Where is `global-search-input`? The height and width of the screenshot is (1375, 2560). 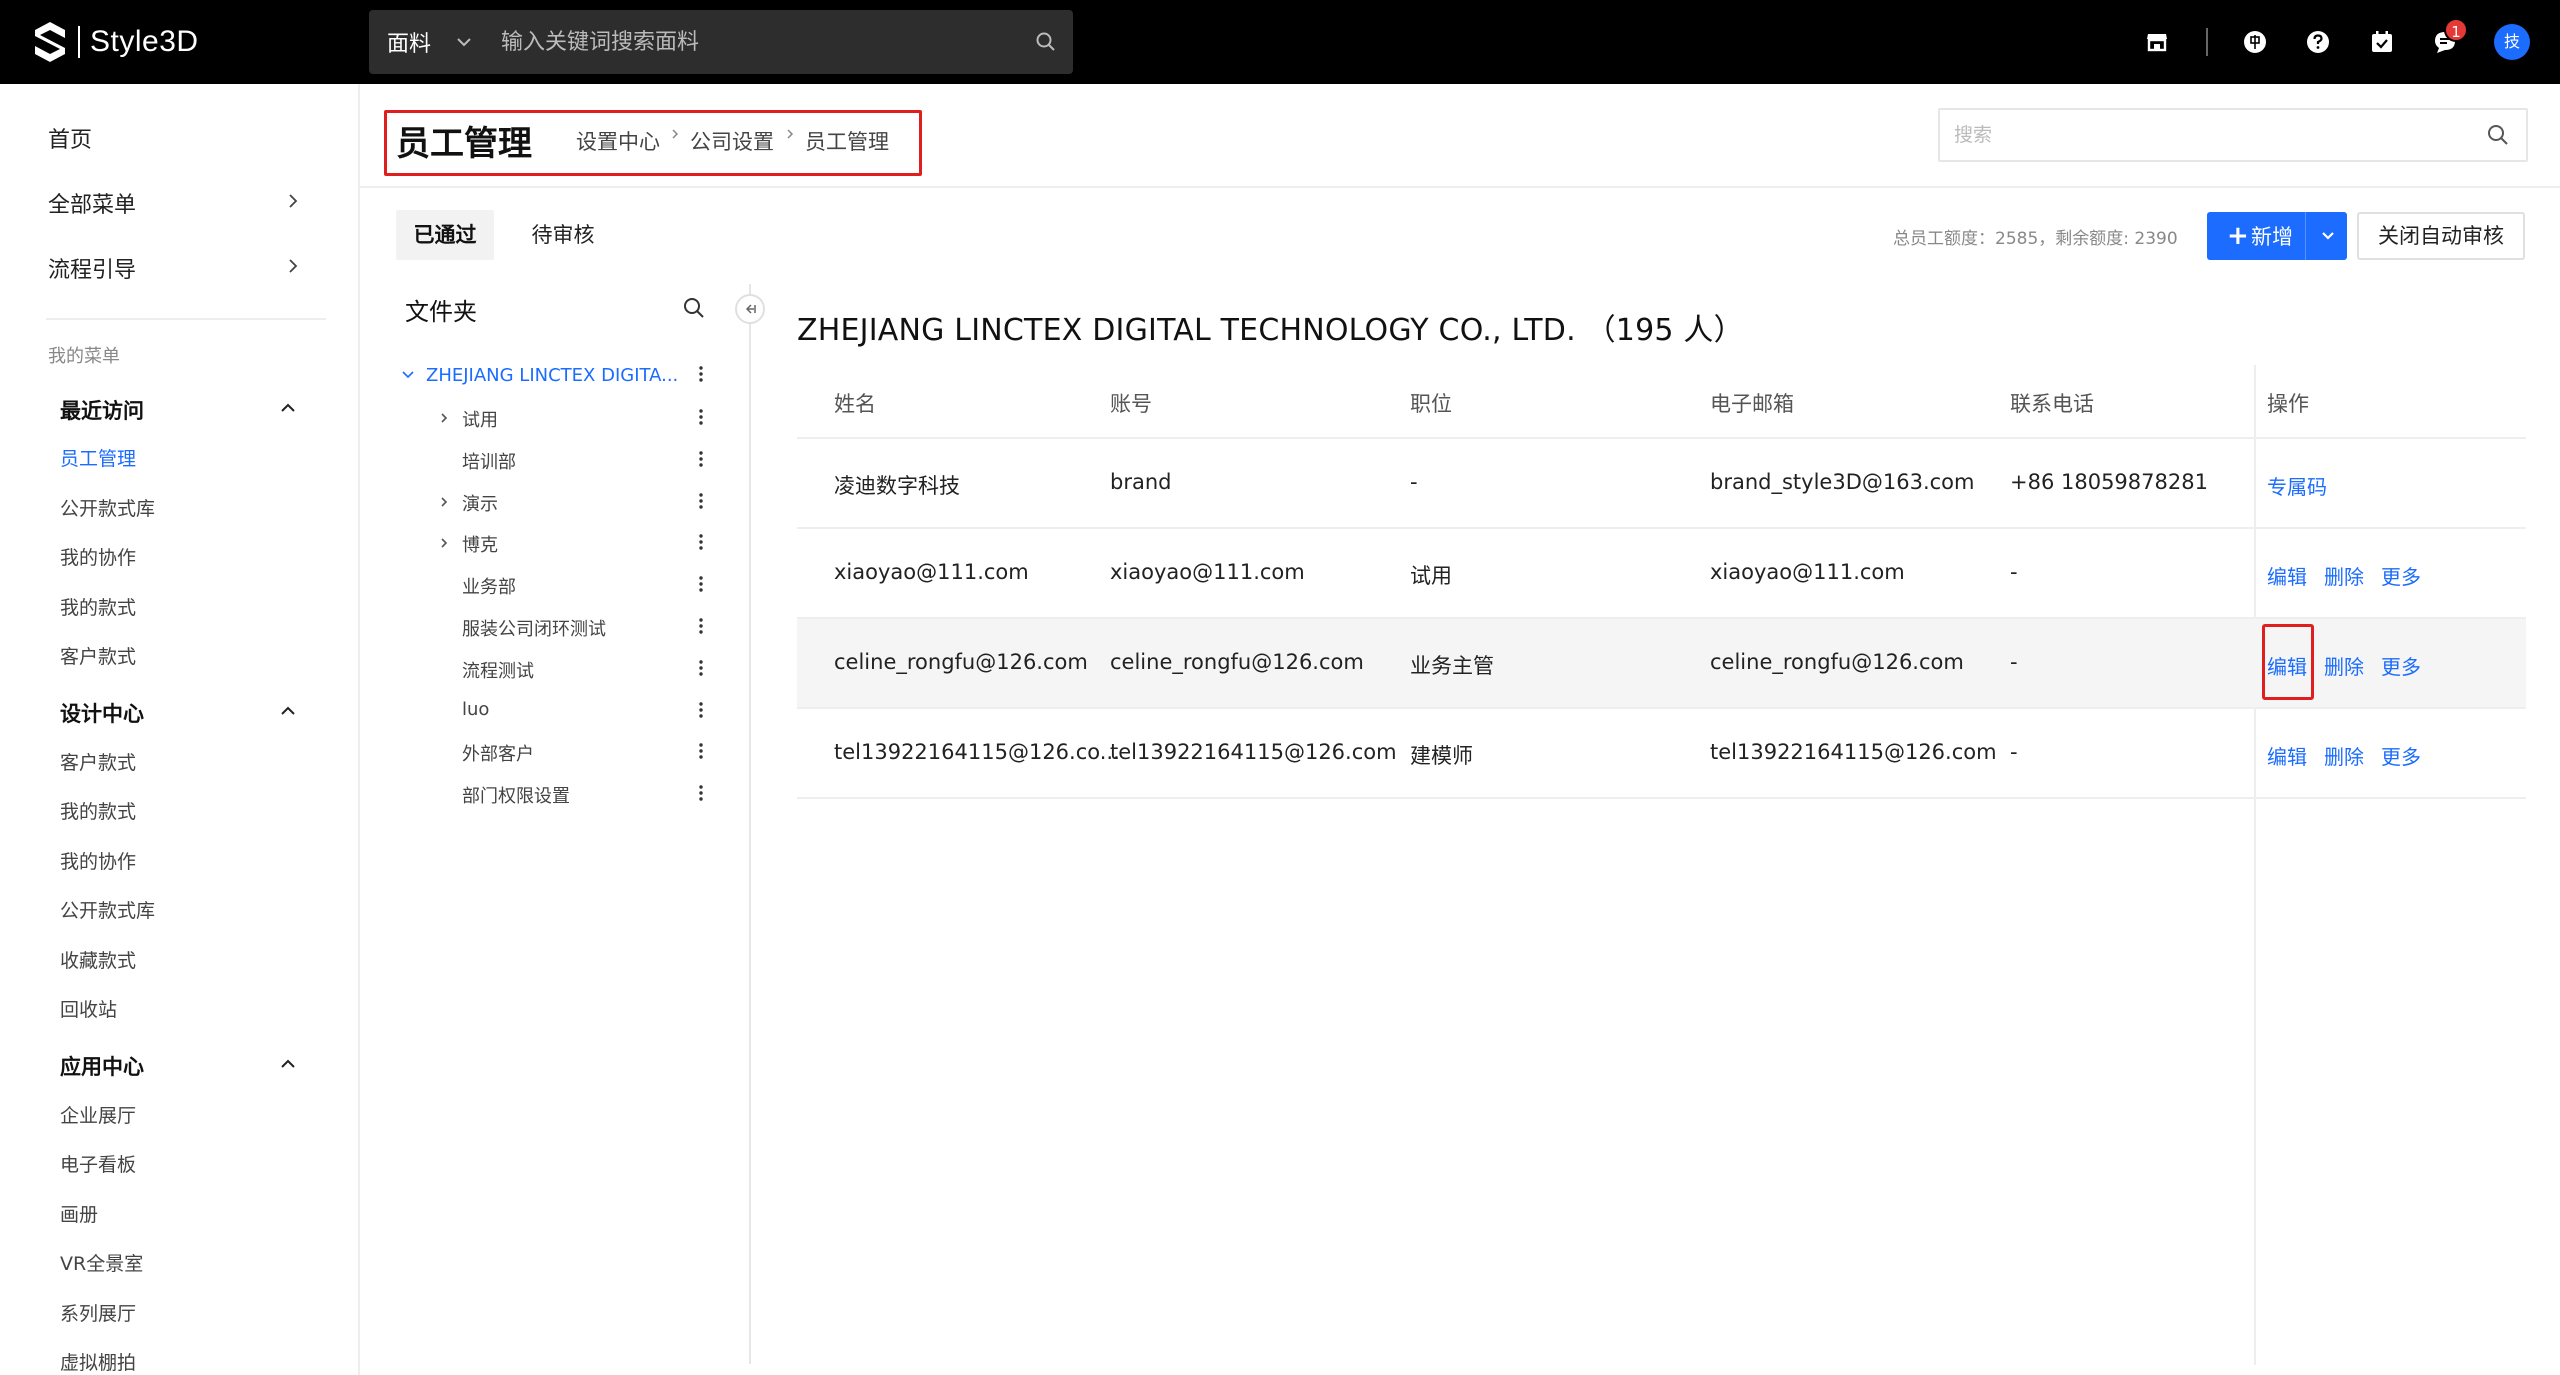
global-search-input is located at coordinates (768, 42).